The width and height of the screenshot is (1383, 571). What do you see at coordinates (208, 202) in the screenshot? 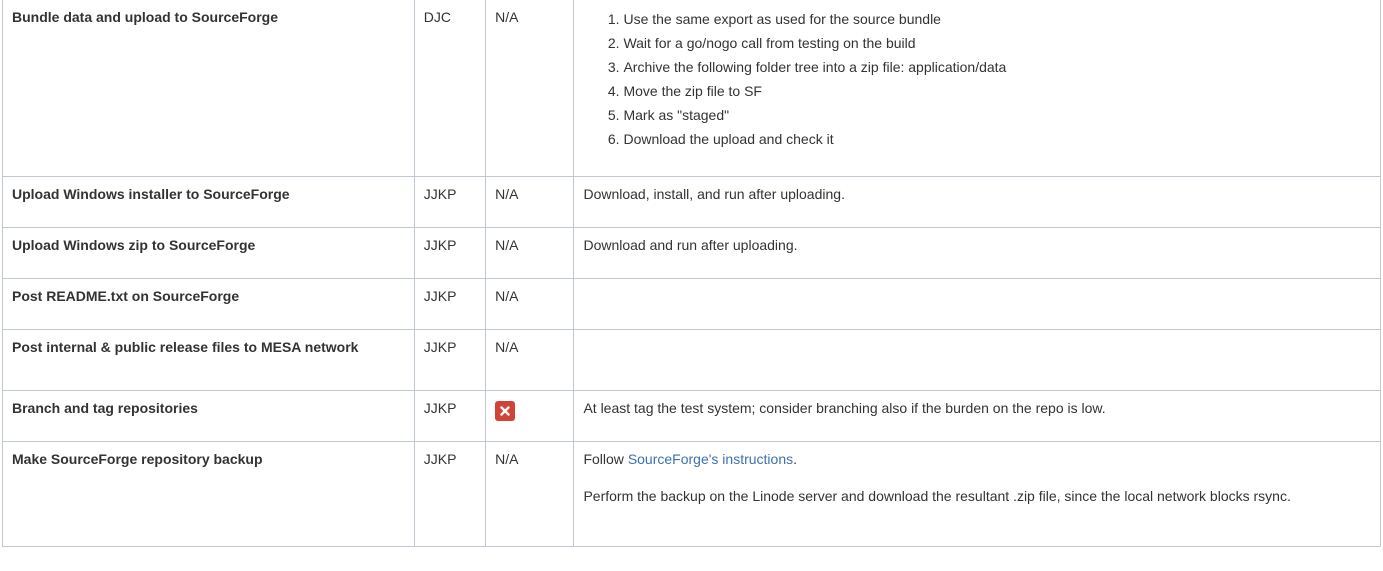
I see `task-name: Upload Windows installer to SourceForge` at bounding box center [208, 202].